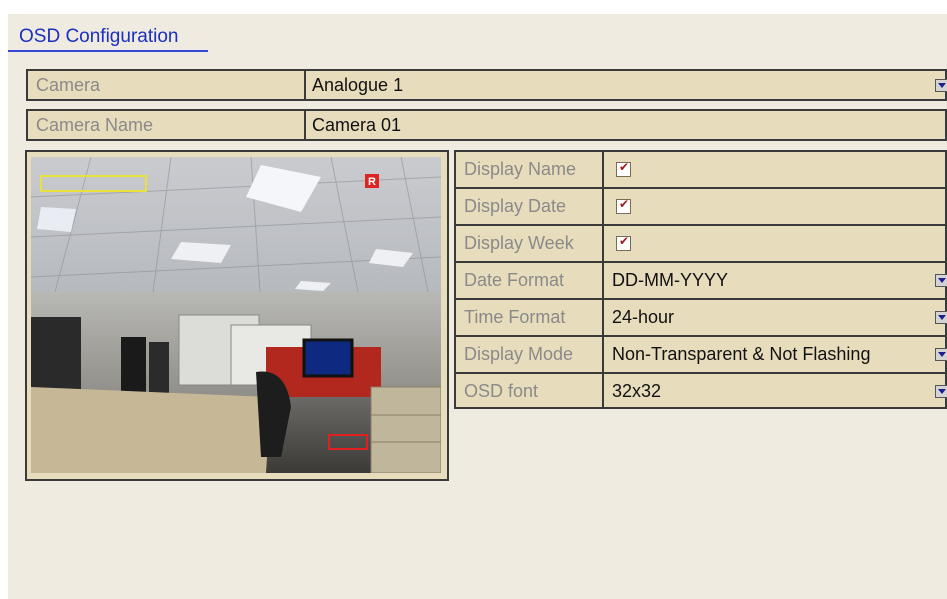  What do you see at coordinates (99, 36) in the screenshot?
I see `page-title: OSD Configuration` at bounding box center [99, 36].